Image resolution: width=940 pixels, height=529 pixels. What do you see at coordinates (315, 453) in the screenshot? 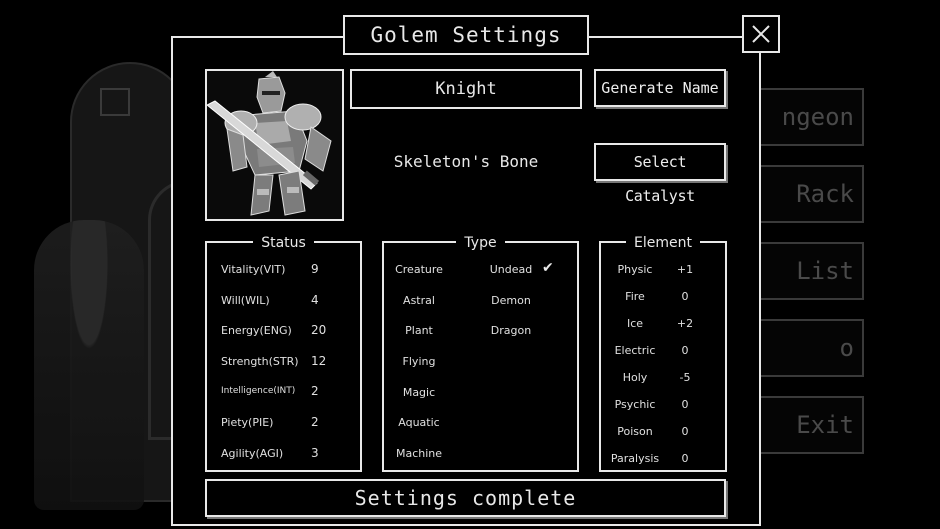
I see `status-value-agility: 3` at bounding box center [315, 453].